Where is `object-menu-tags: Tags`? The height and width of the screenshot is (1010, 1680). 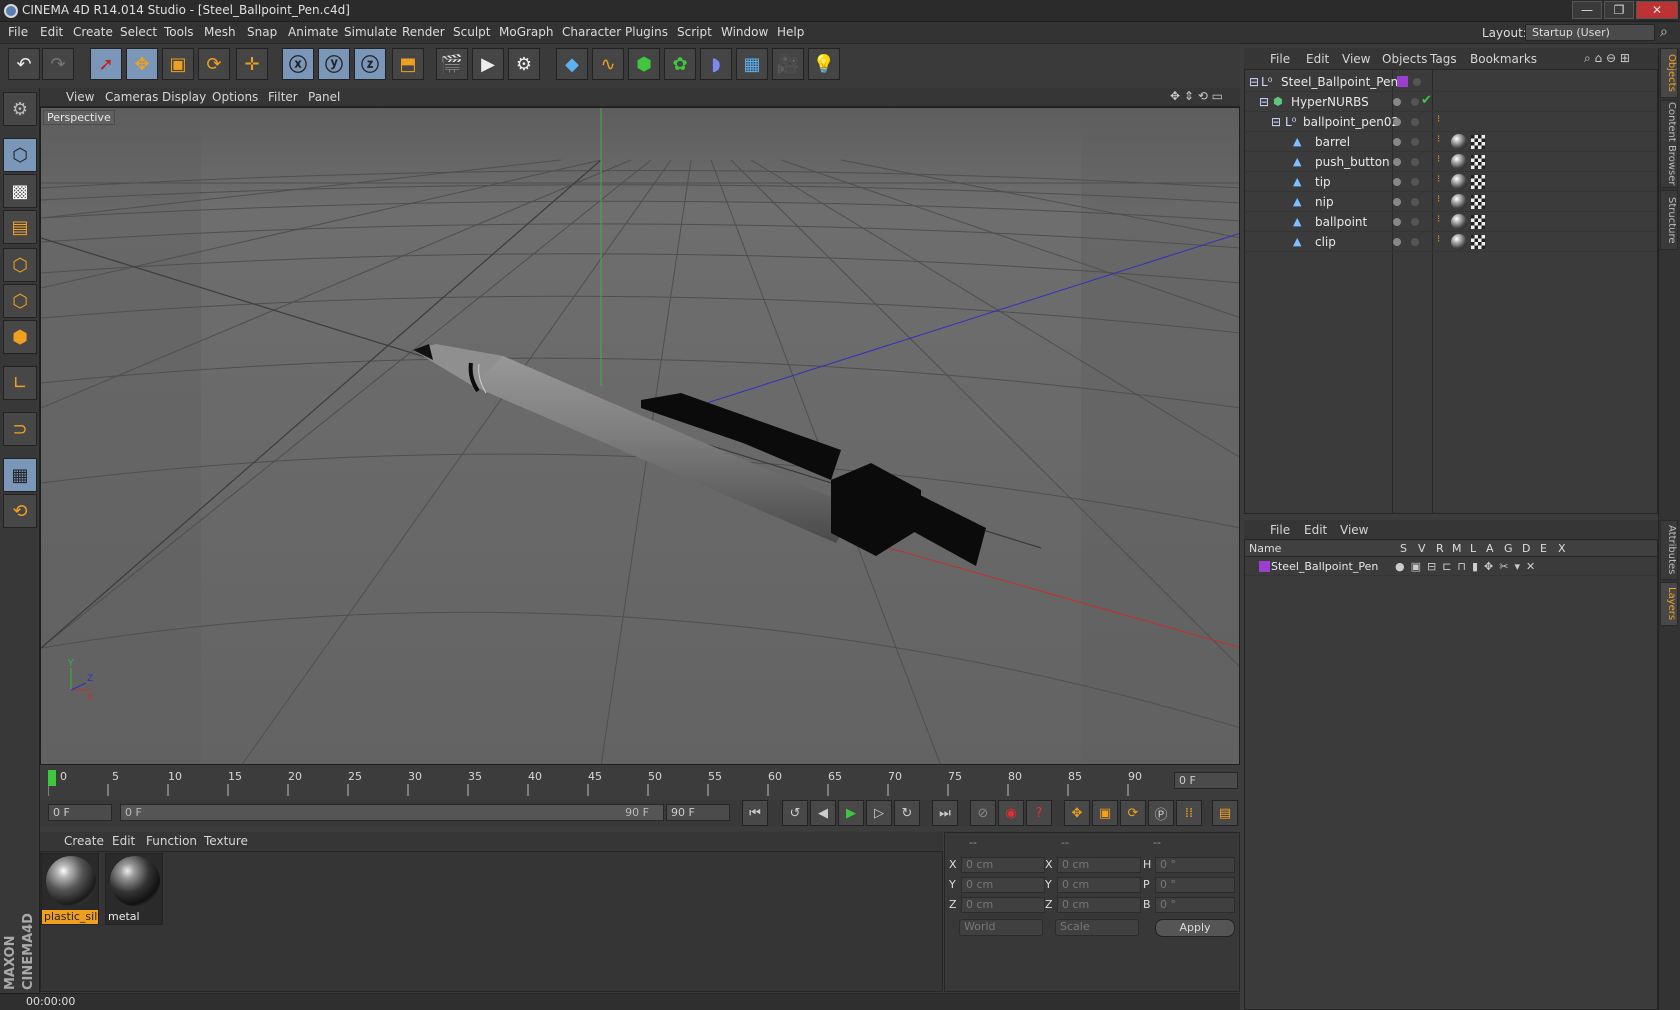
object-menu-tags: Tags is located at coordinates (1443, 59).